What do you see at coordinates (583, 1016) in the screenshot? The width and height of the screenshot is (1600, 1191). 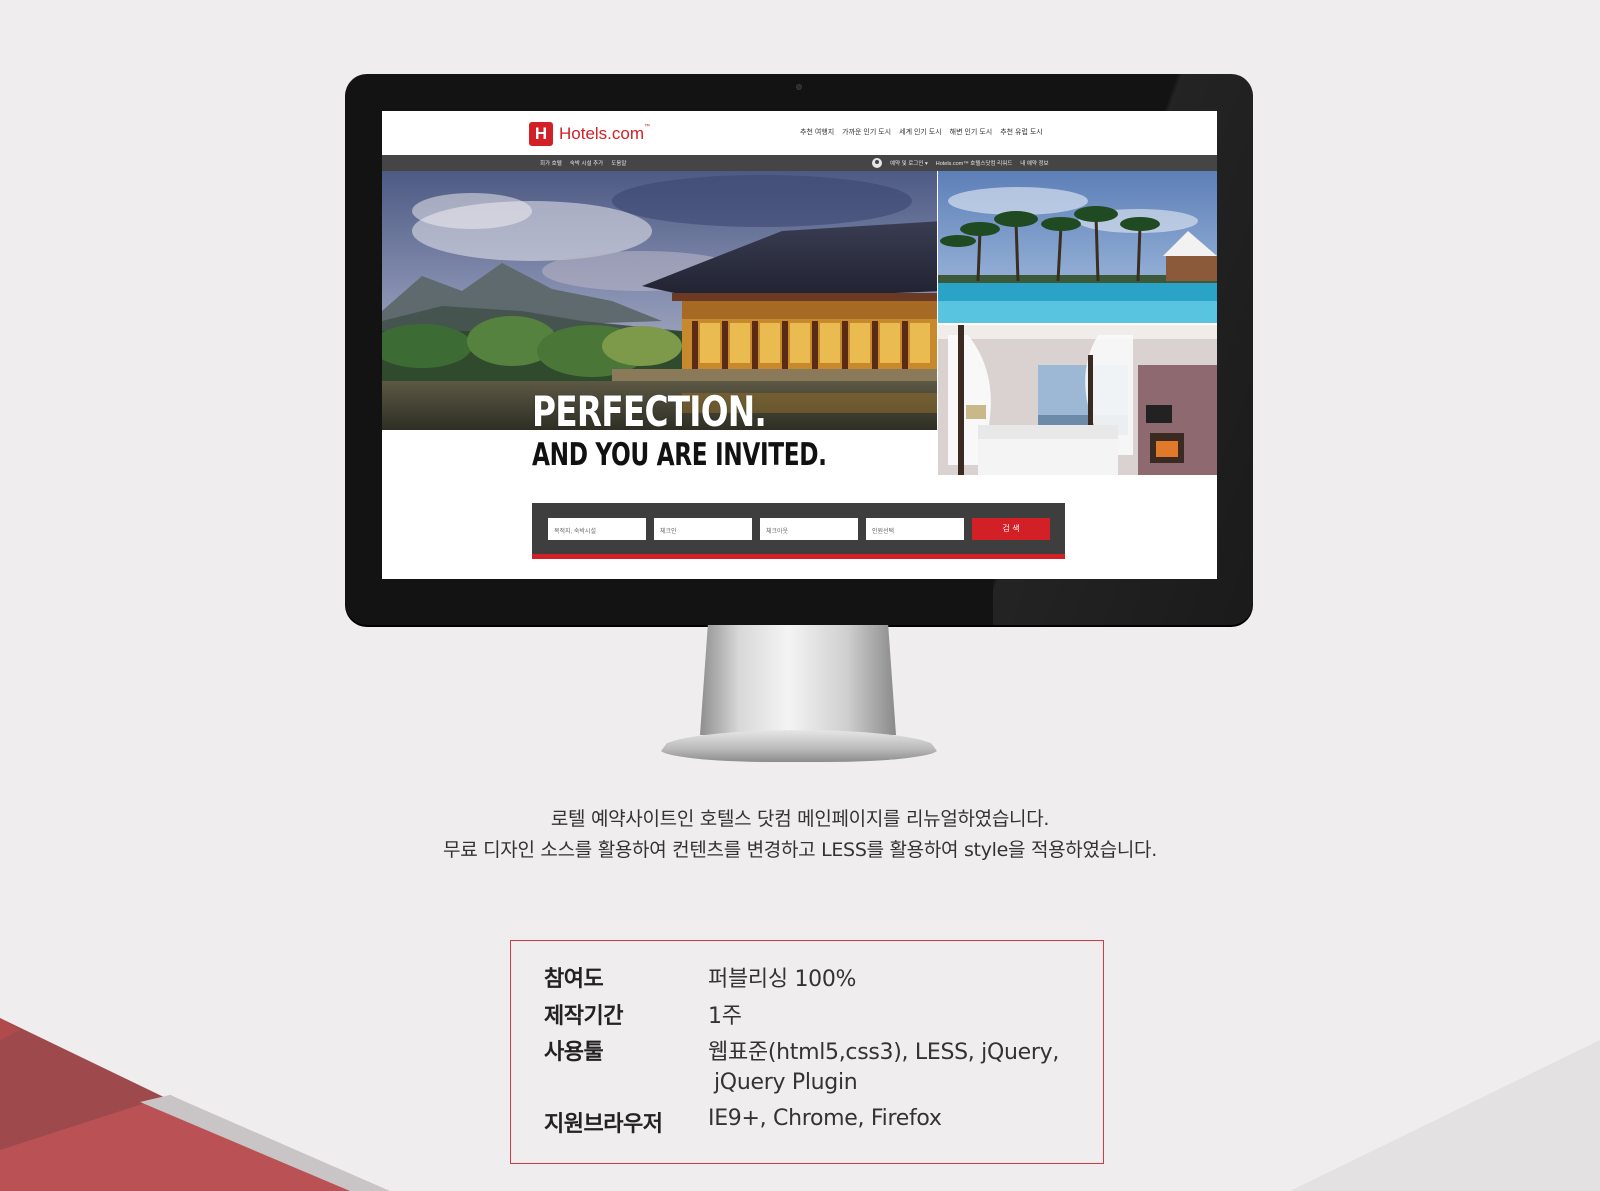 I see `period-label: 제작기간` at bounding box center [583, 1016].